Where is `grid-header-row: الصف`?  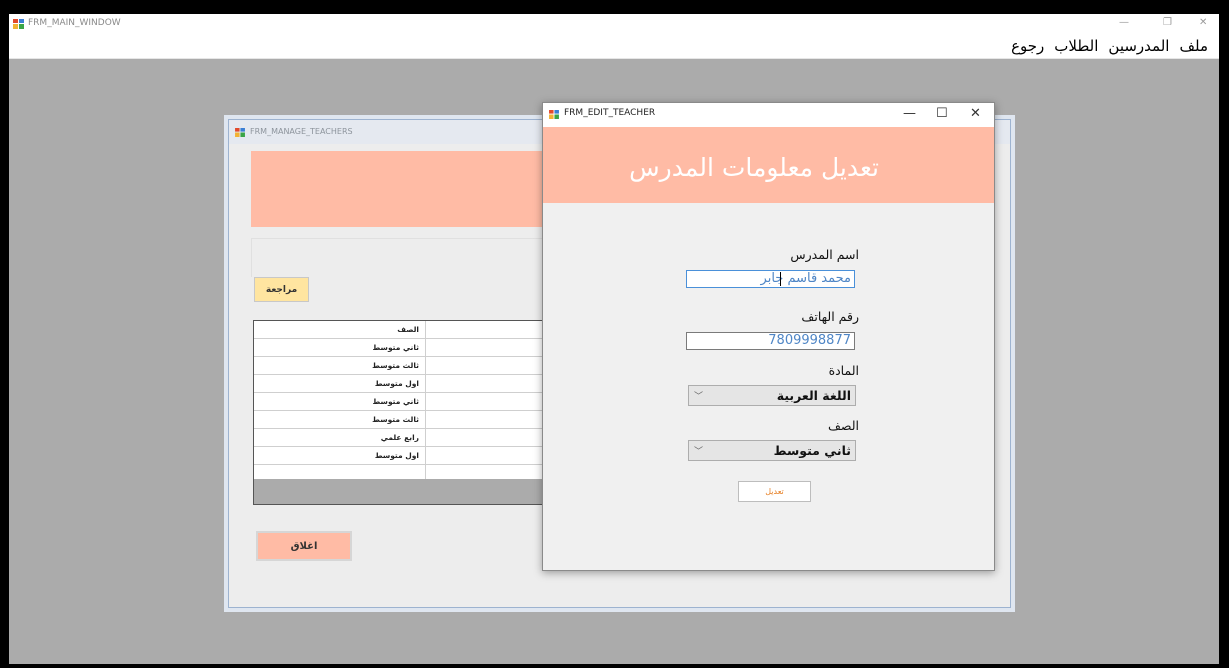 grid-header-row: الصف is located at coordinates (400, 330).